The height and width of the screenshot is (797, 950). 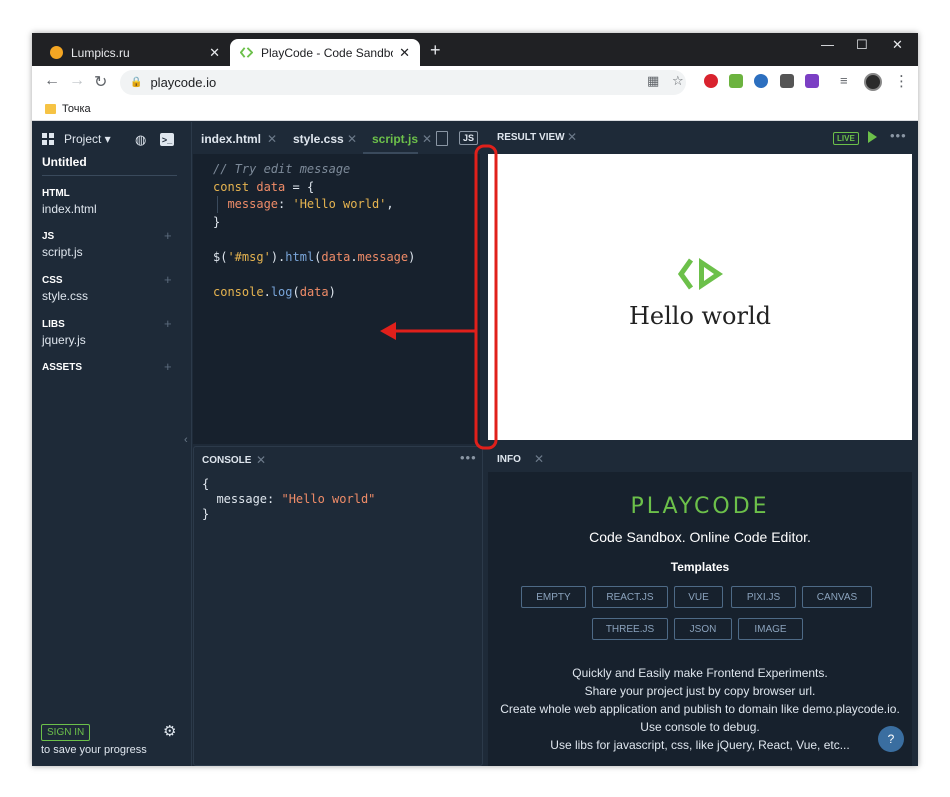 What do you see at coordinates (873, 82) in the screenshot?
I see `avatar` at bounding box center [873, 82].